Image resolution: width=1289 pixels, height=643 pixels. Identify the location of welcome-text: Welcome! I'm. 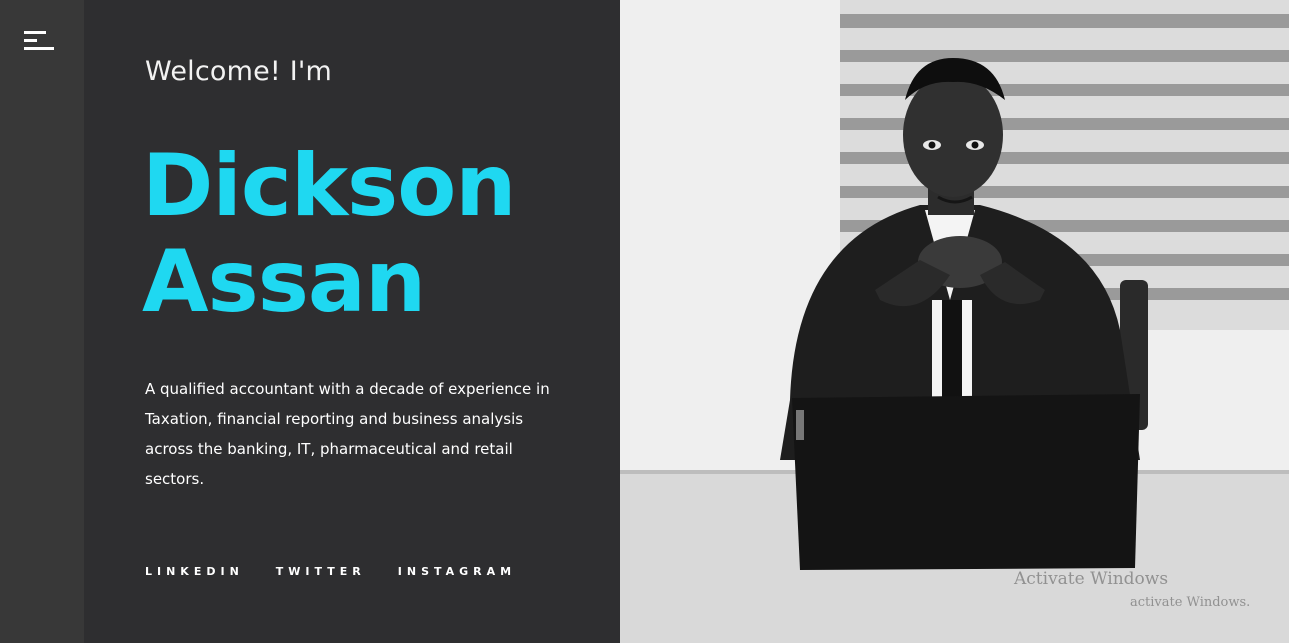
(238, 71).